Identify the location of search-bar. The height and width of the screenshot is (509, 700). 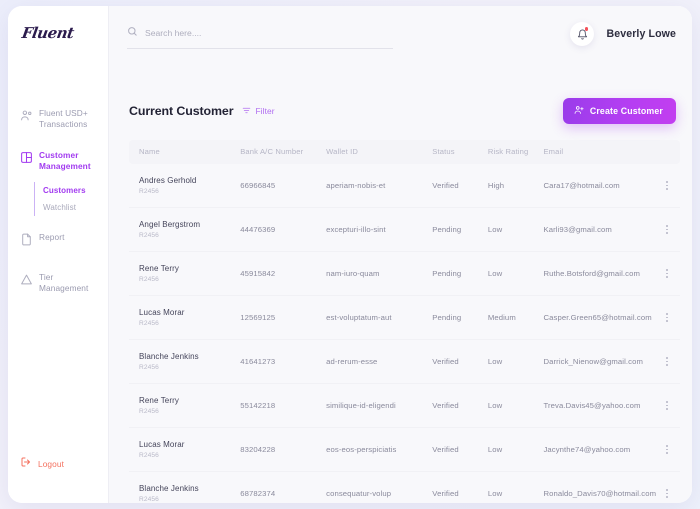
(260, 36).